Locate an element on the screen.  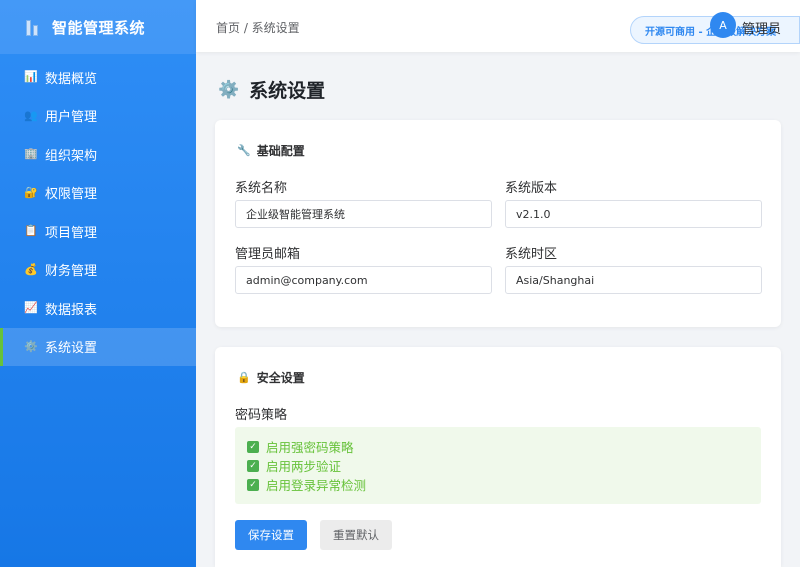
clipboard-icon: 📋 is located at coordinates (31, 231).